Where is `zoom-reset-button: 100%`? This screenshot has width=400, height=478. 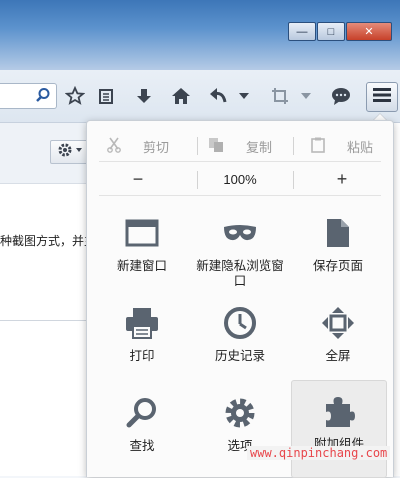 zoom-reset-button: 100% is located at coordinates (240, 179).